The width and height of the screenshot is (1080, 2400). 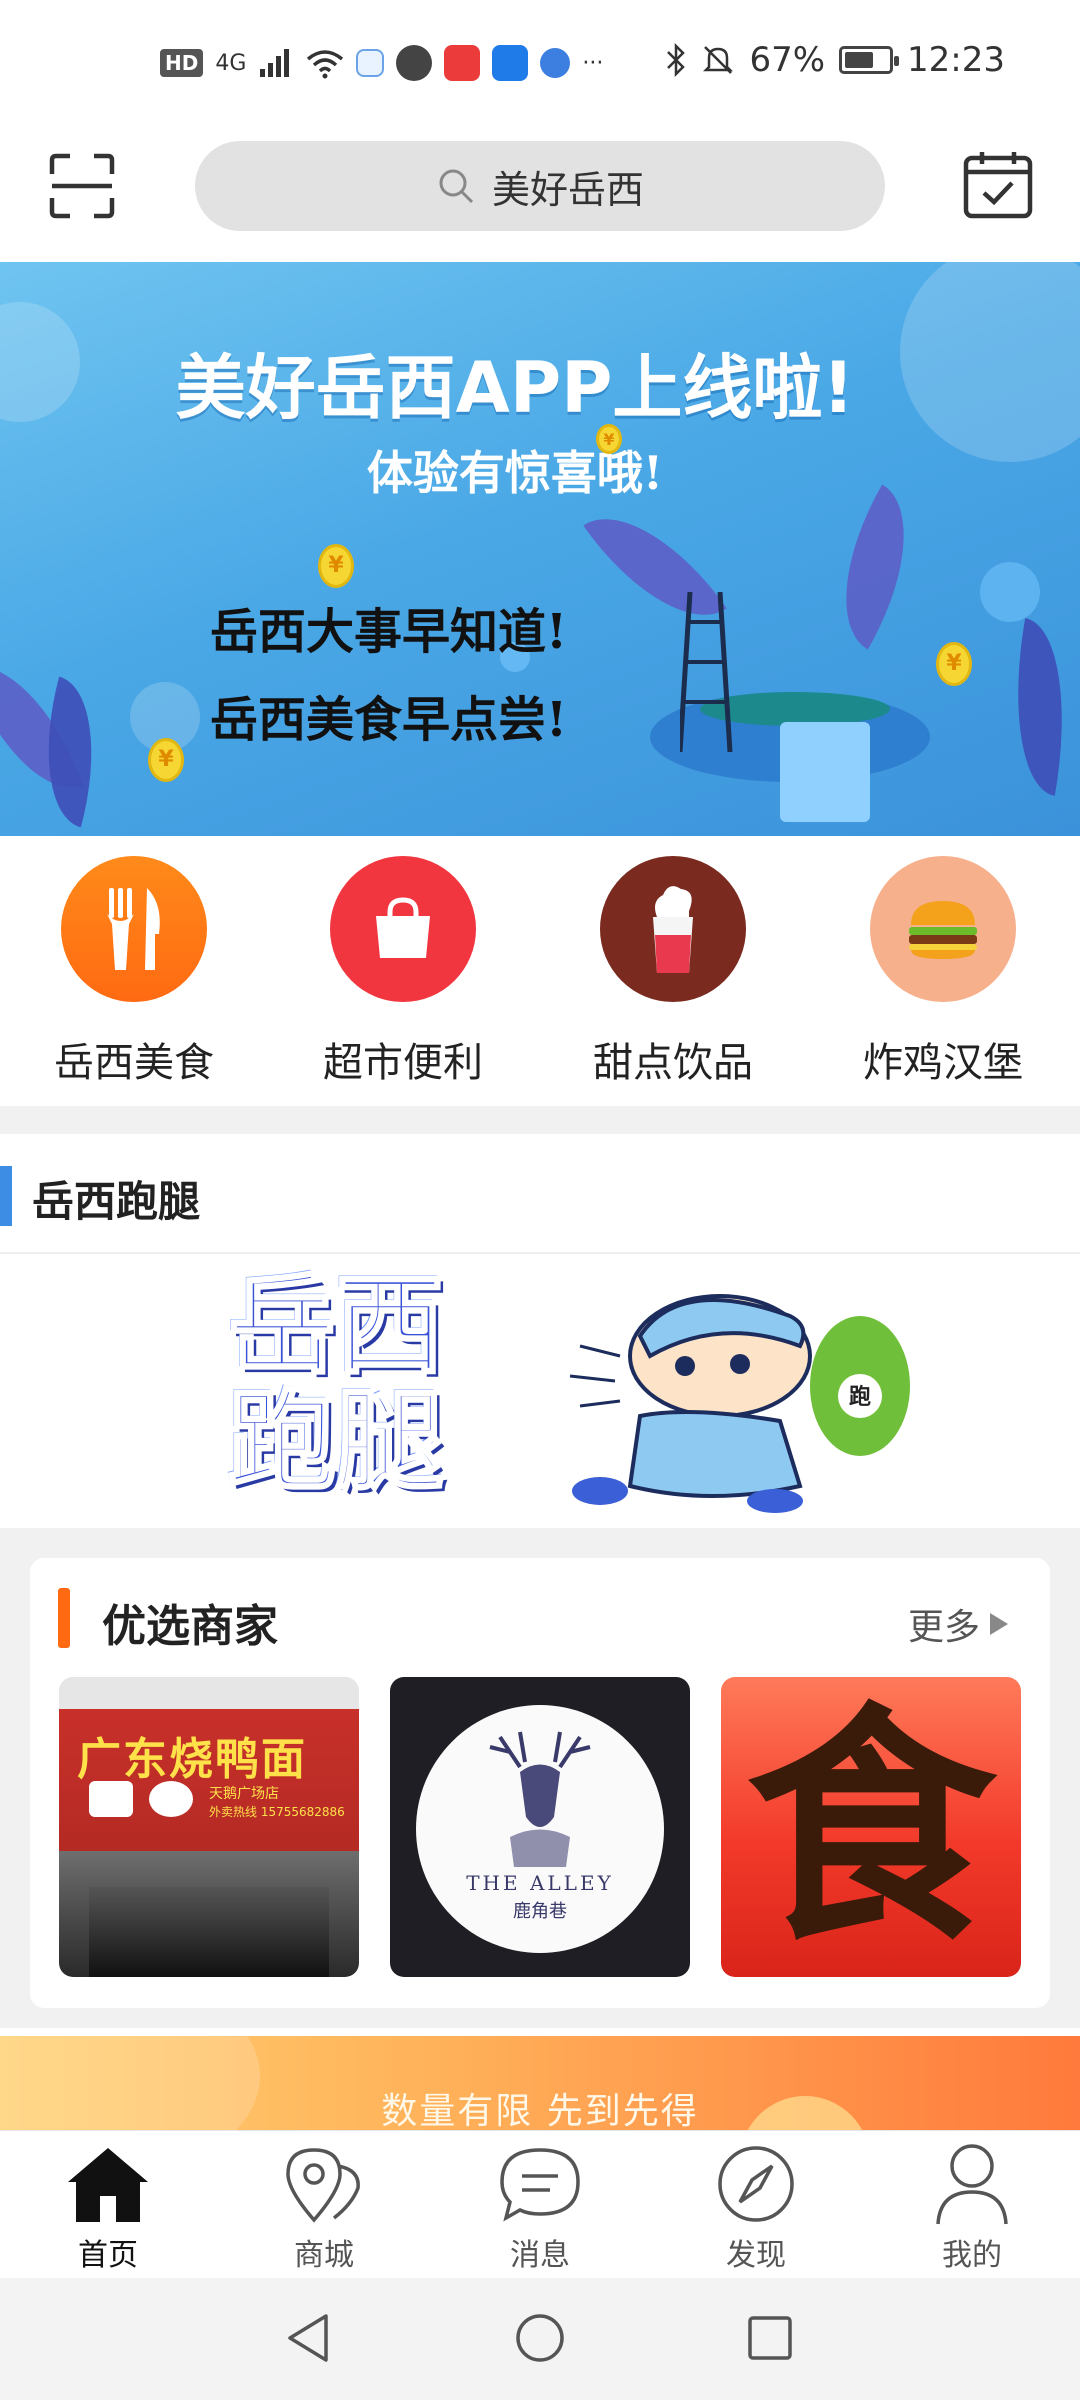 I want to click on search-icon, so click(x=456, y=186).